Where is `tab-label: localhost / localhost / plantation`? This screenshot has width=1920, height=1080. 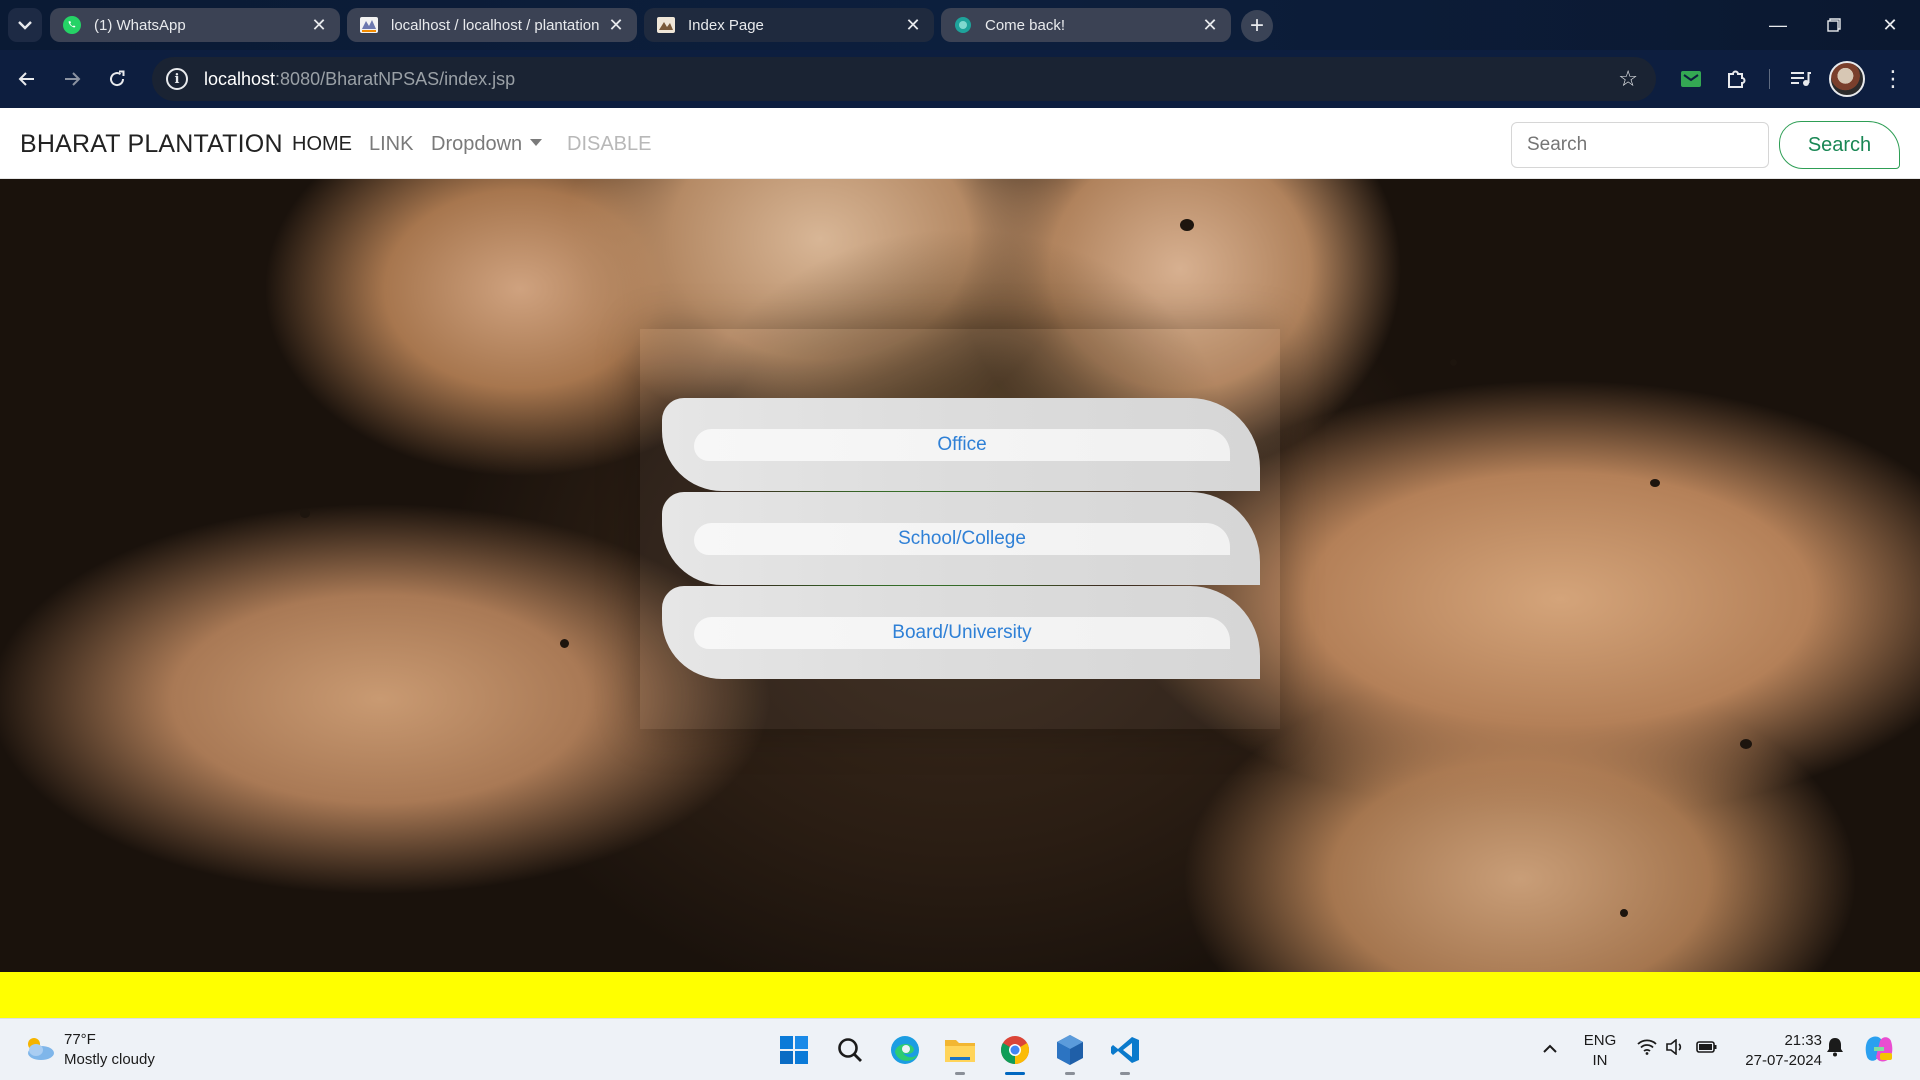
tab-label: localhost / localhost / plantation is located at coordinates (495, 25).